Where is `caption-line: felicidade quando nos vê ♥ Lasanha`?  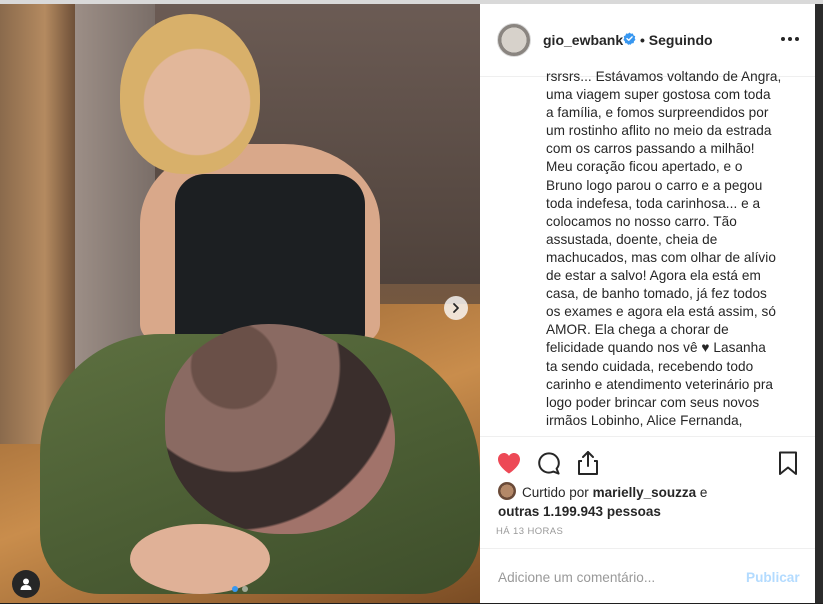 caption-line: felicidade quando nos vê ♥ Lasanha is located at coordinates (656, 348).